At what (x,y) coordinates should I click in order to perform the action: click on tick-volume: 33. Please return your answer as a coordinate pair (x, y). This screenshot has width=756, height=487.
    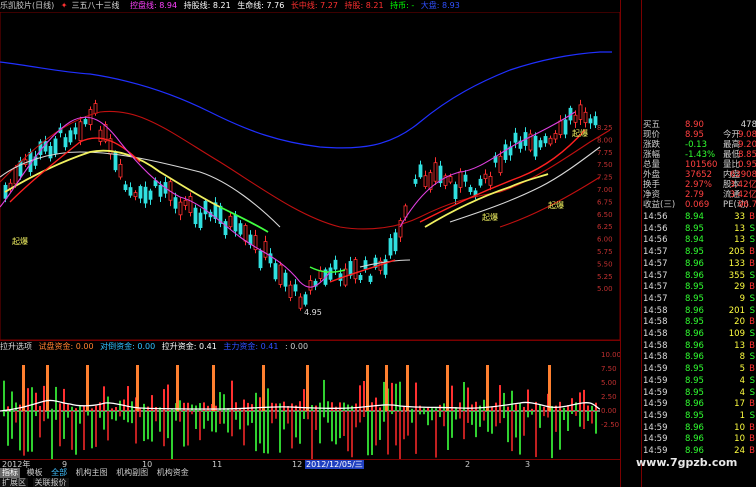
    Looking at the image, I should click on (739, 217).